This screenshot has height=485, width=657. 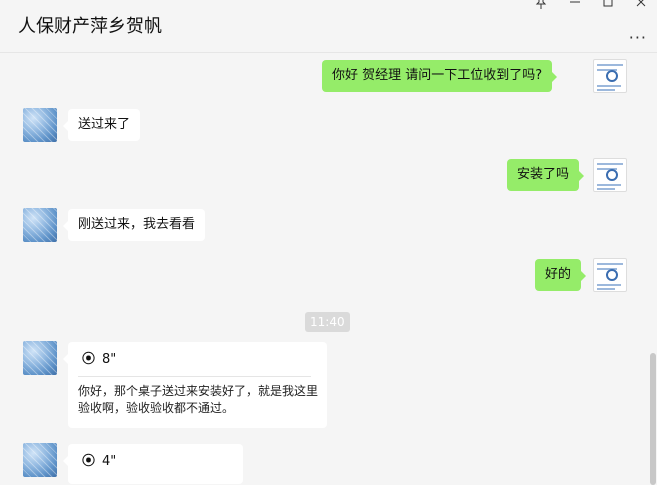 What do you see at coordinates (440, 76) in the screenshot?
I see `message-bubble-outgoing: 你好 贺经理 请问一下工位收到了吗?` at bounding box center [440, 76].